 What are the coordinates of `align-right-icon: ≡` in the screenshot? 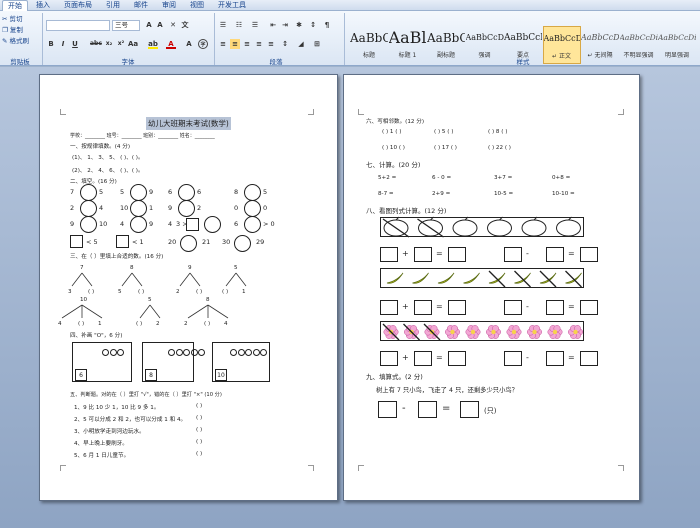 It's located at (247, 44).